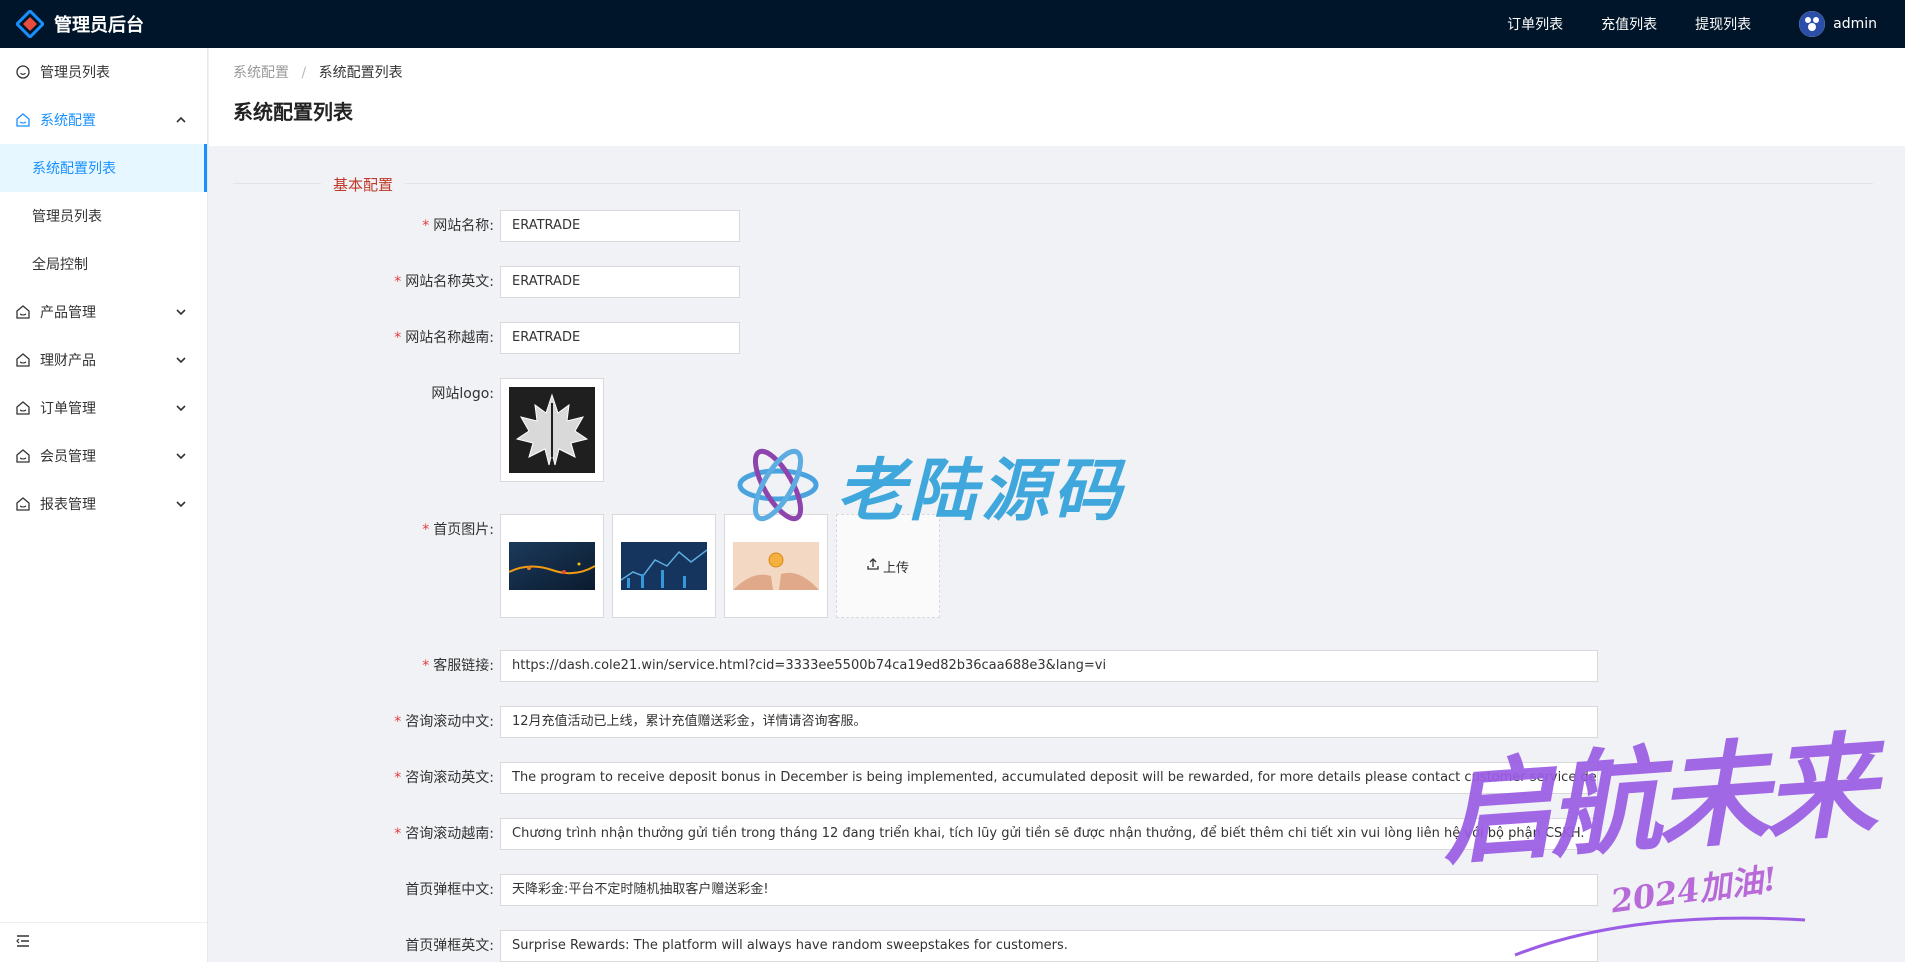 This screenshot has width=1905, height=962. What do you see at coordinates (354, 226) in the screenshot?
I see `form-label: * 网站名称:` at bounding box center [354, 226].